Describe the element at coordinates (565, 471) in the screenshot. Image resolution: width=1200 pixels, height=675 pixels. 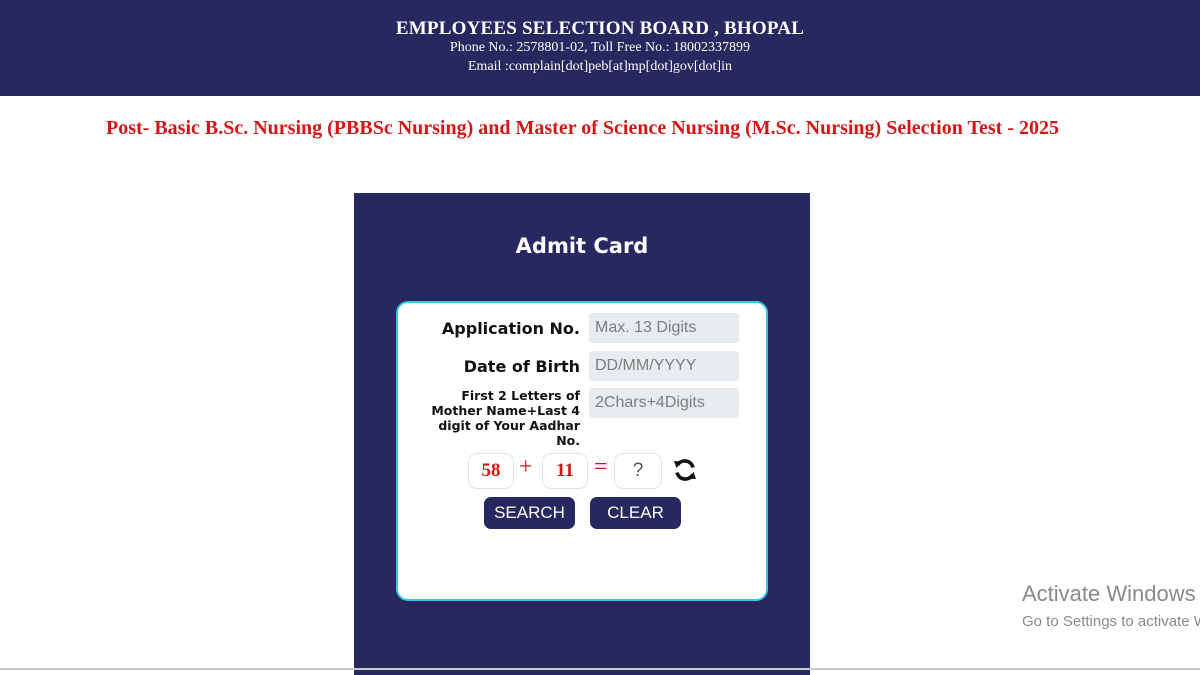
I see `captcha-number-2: 11` at that location.